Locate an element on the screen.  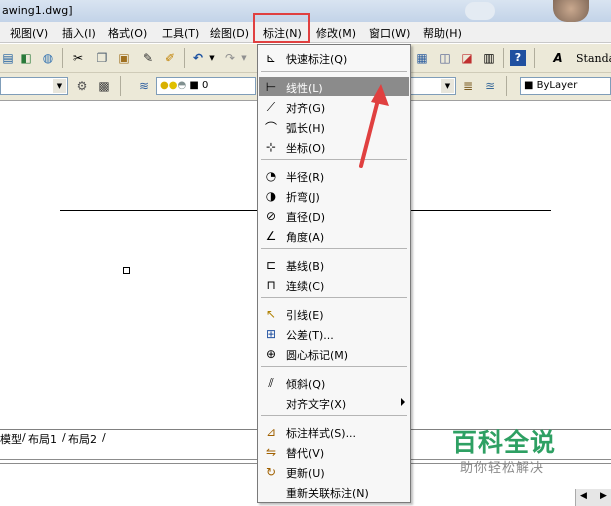
workspace-combo: ▼ is located at coordinates (34, 86).